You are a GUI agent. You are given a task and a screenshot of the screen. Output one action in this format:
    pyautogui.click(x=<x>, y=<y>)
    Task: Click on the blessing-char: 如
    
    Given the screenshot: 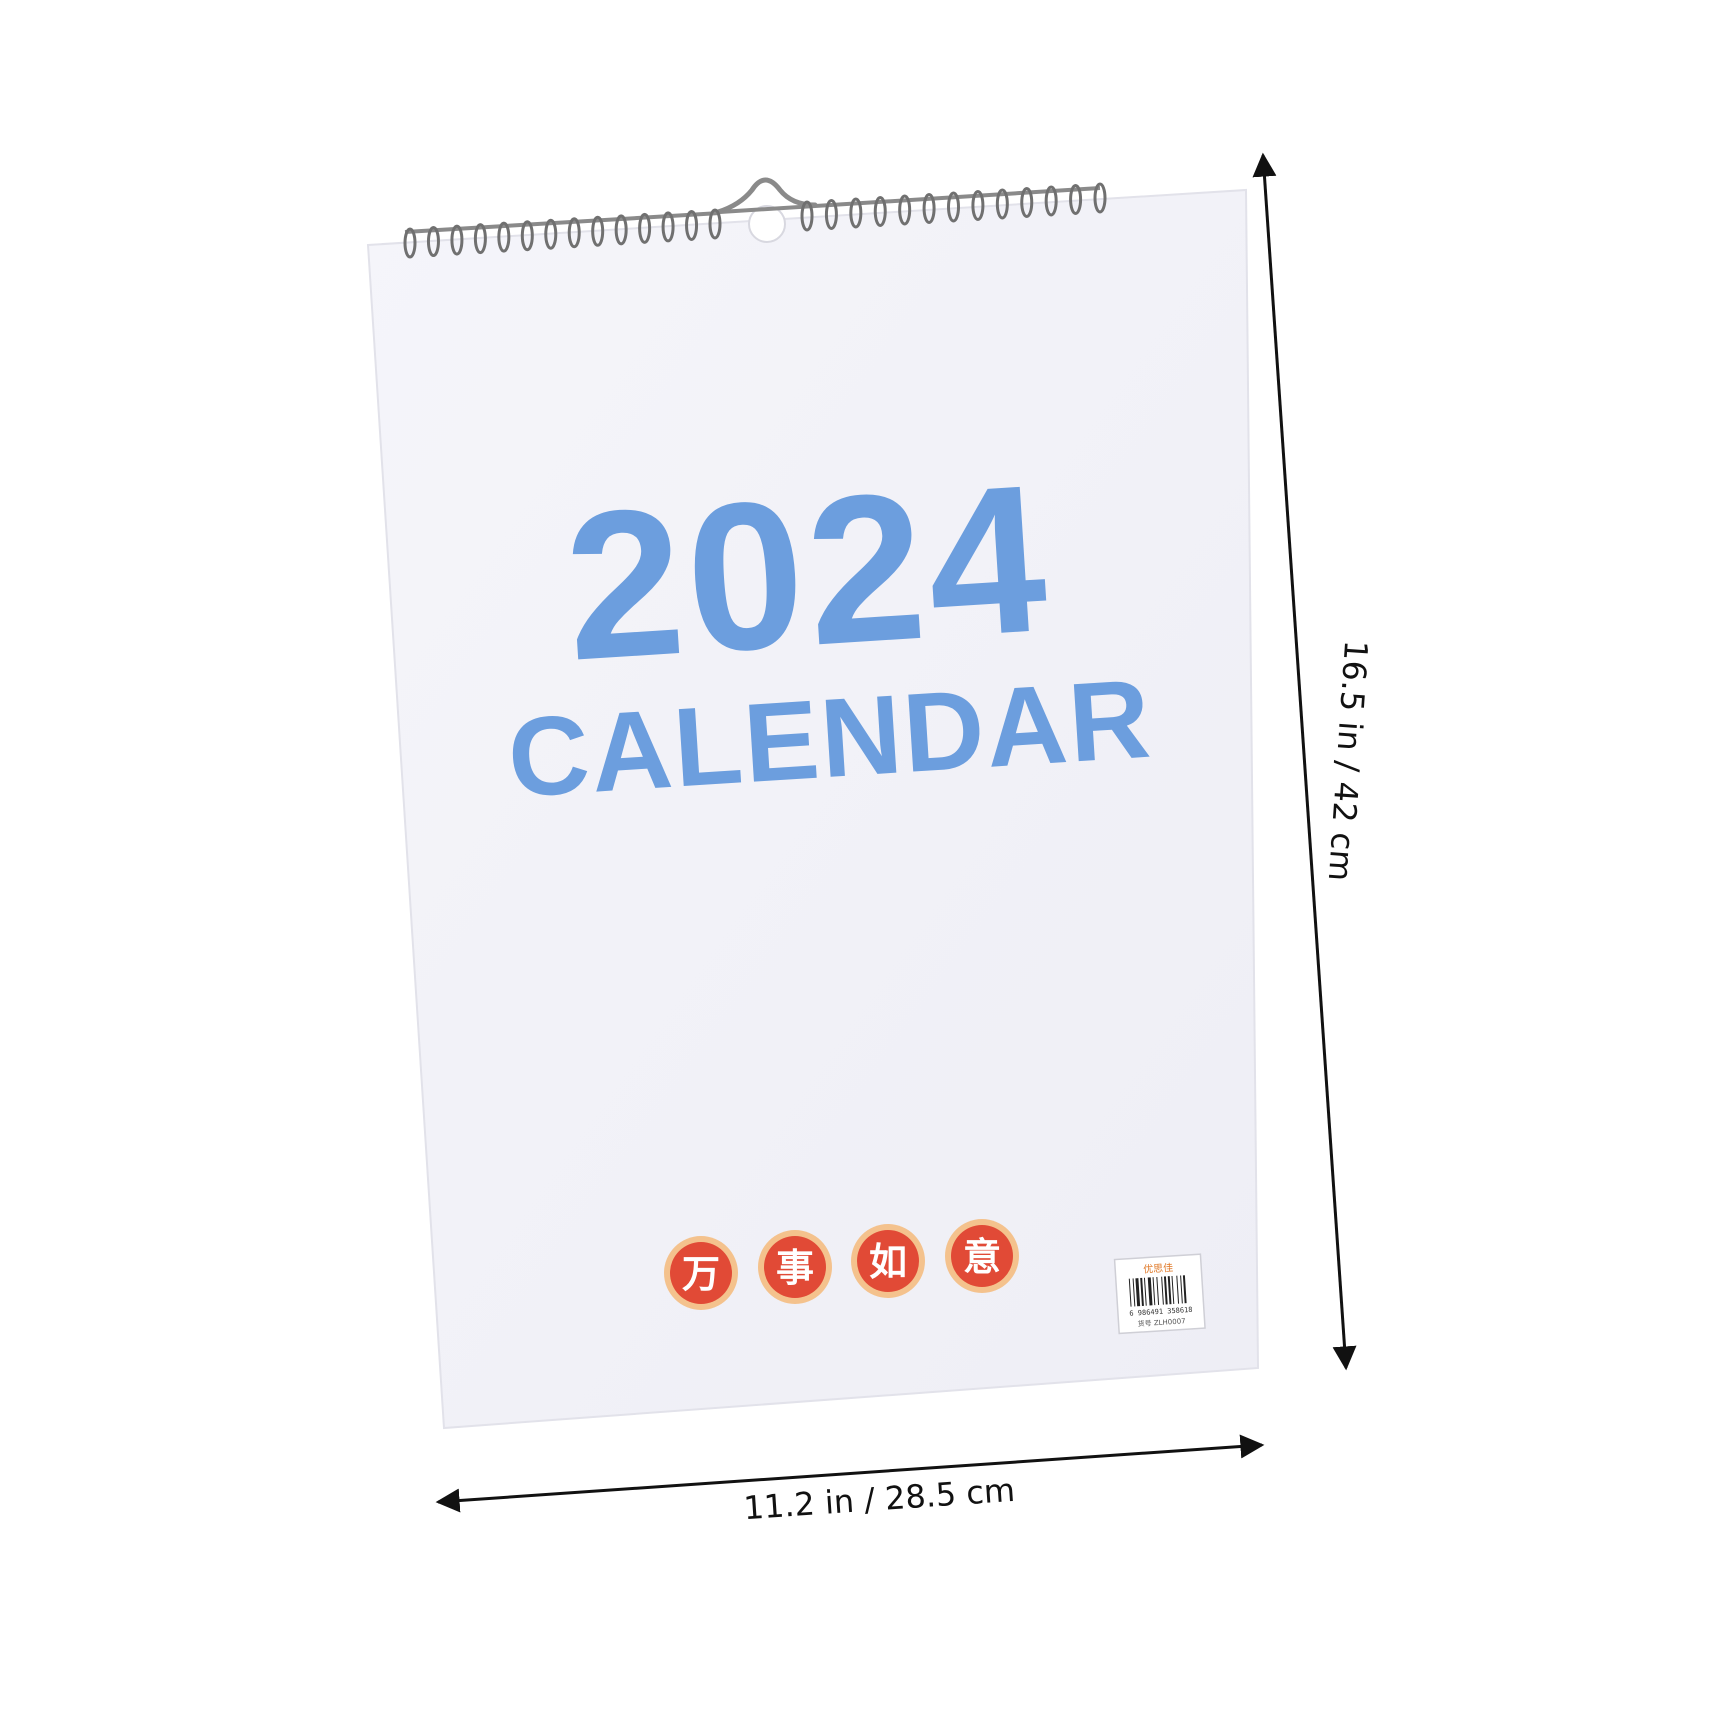 What is the action you would take?
    pyautogui.click(x=888, y=1262)
    